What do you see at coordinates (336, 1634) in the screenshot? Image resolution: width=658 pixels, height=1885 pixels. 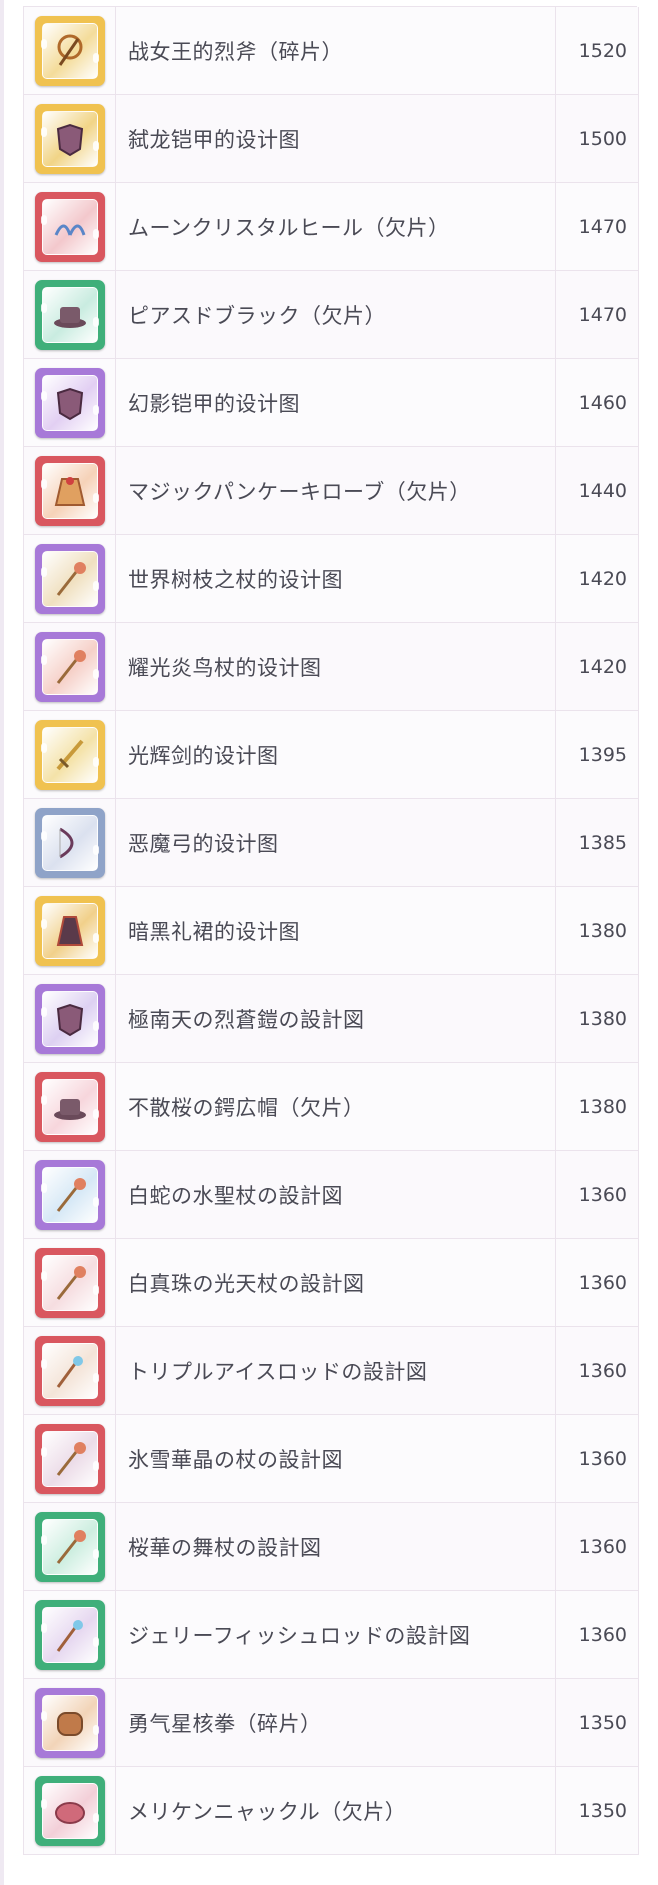 I see `item-name: ジェリーフィッシュロッドの設計図` at bounding box center [336, 1634].